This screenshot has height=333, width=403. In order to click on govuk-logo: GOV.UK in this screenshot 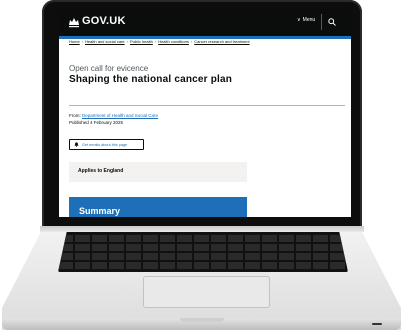, I will do `click(104, 21)`.